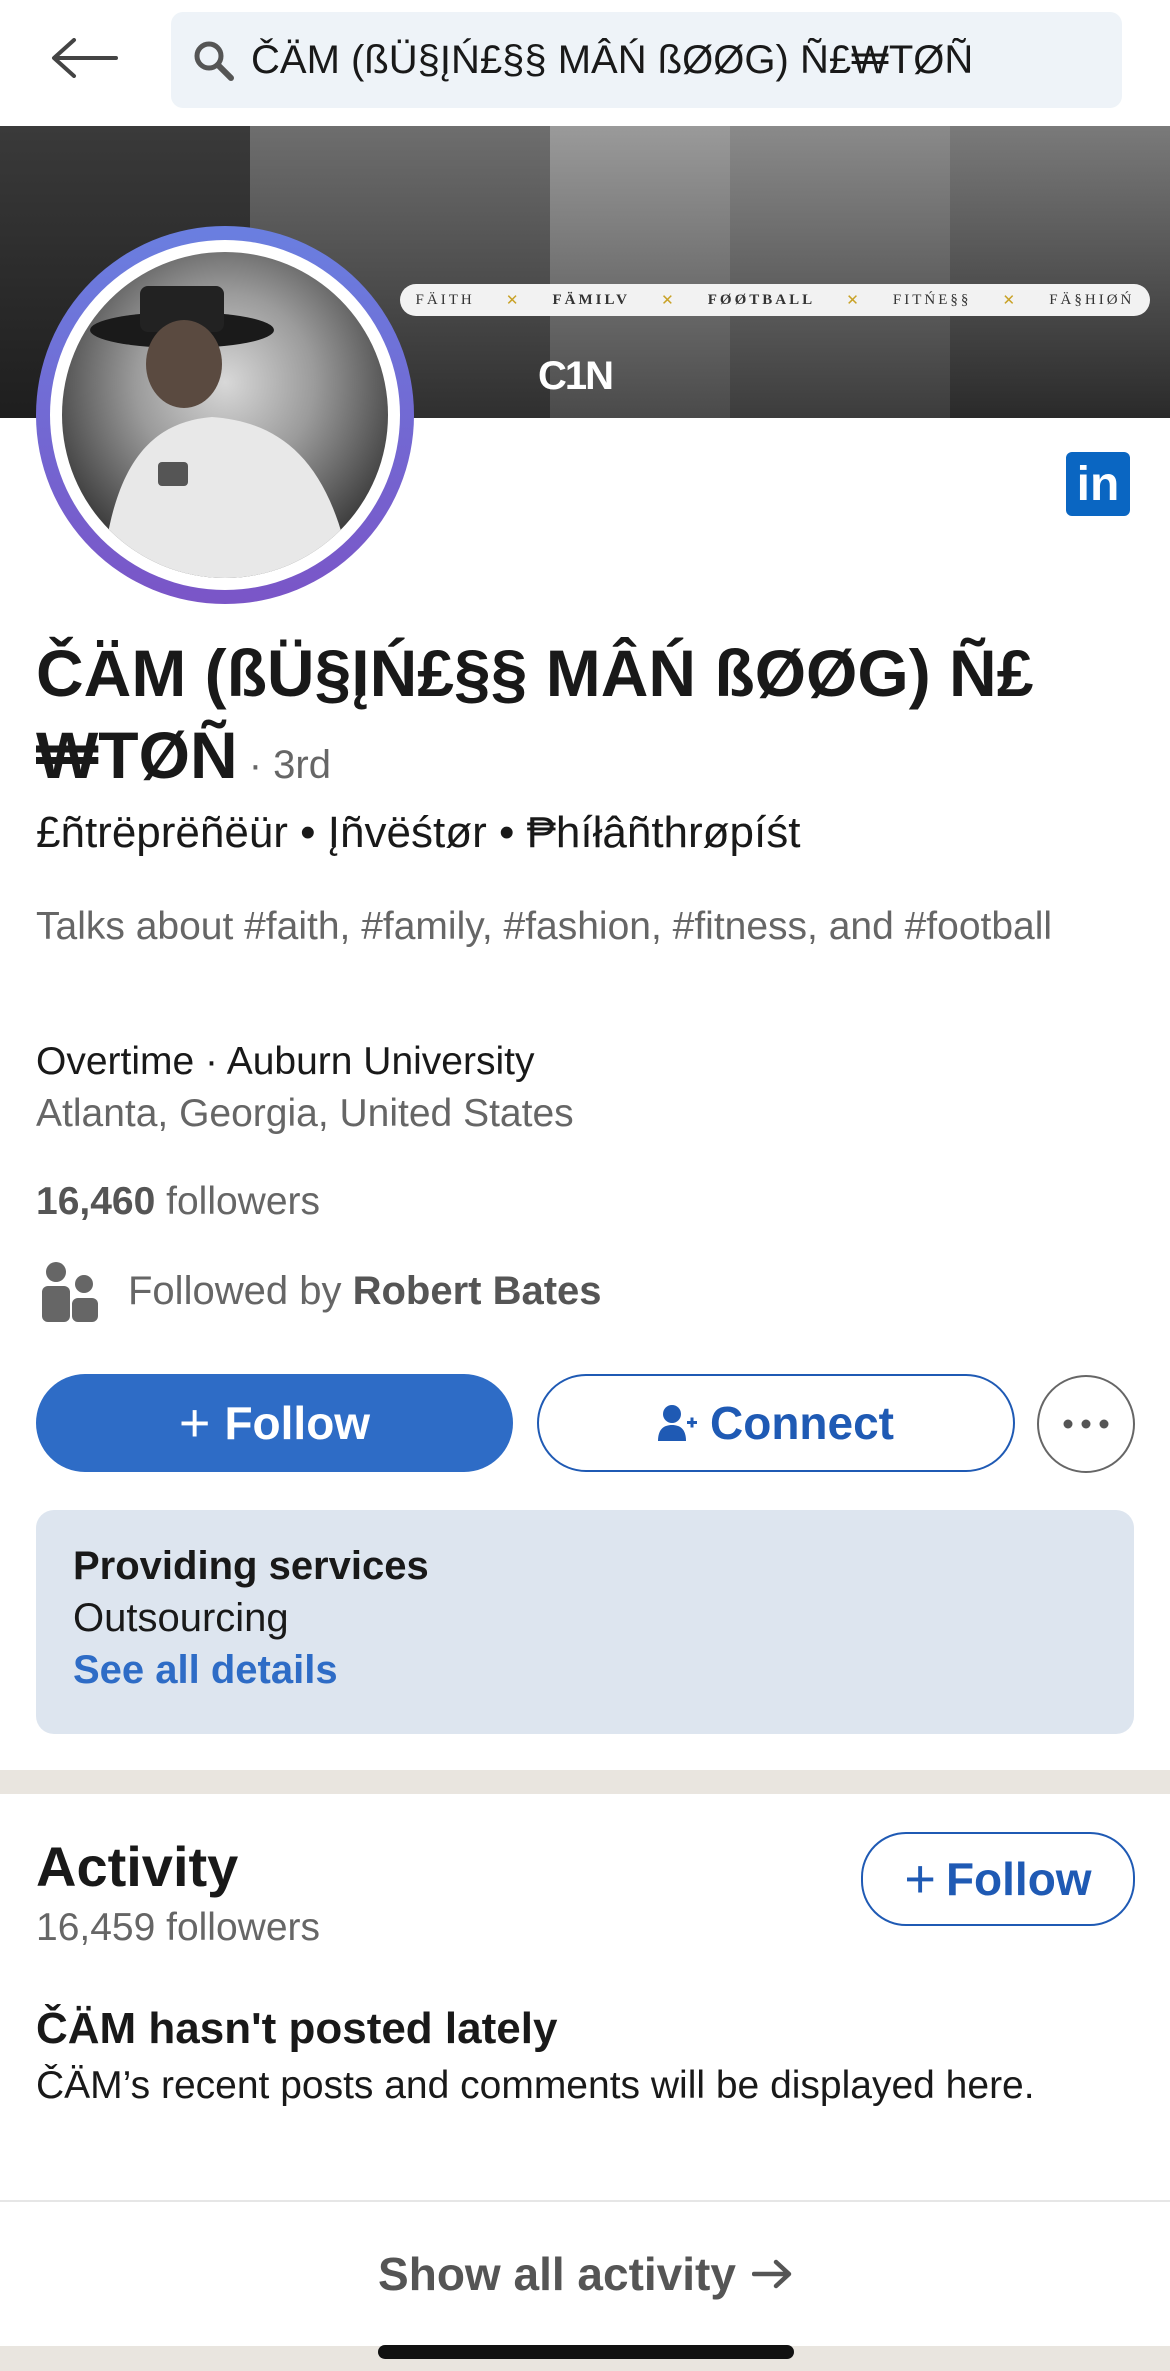 This screenshot has height=2371, width=1170. Describe the element at coordinates (557, 2274) in the screenshot. I see `show-all-activity-label: Show all activity` at that location.